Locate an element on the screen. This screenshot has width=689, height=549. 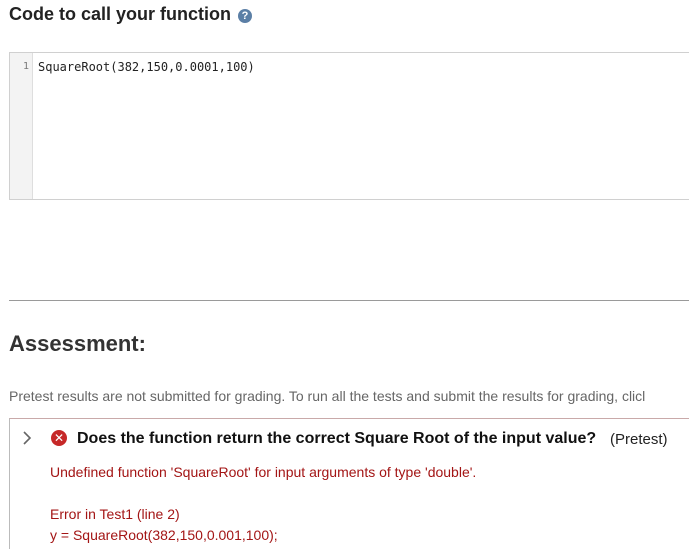
editor-gutter: 1 is located at coordinates (21, 126).